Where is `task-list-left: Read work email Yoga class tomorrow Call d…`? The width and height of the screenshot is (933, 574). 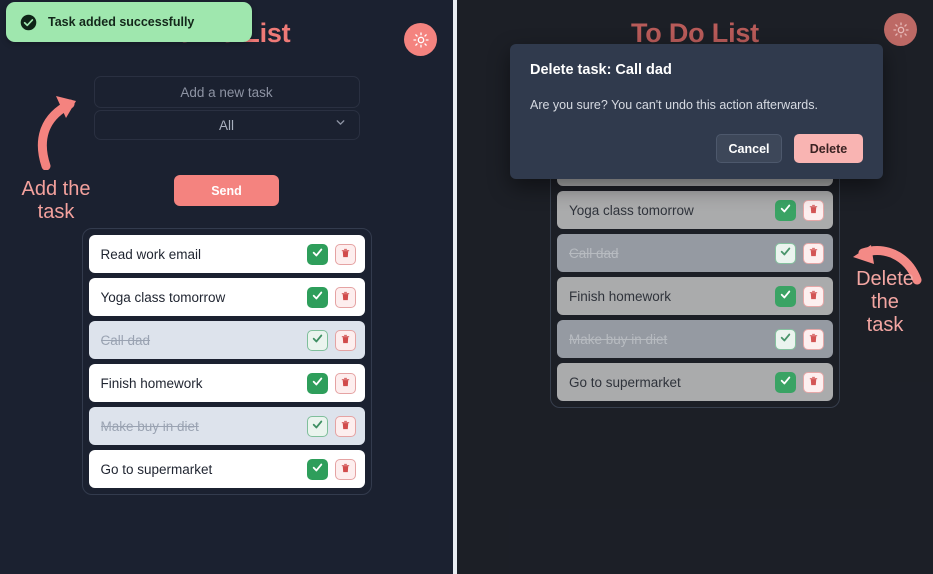 task-list-left: Read work email Yoga class tomorrow Call d… is located at coordinates (226, 361).